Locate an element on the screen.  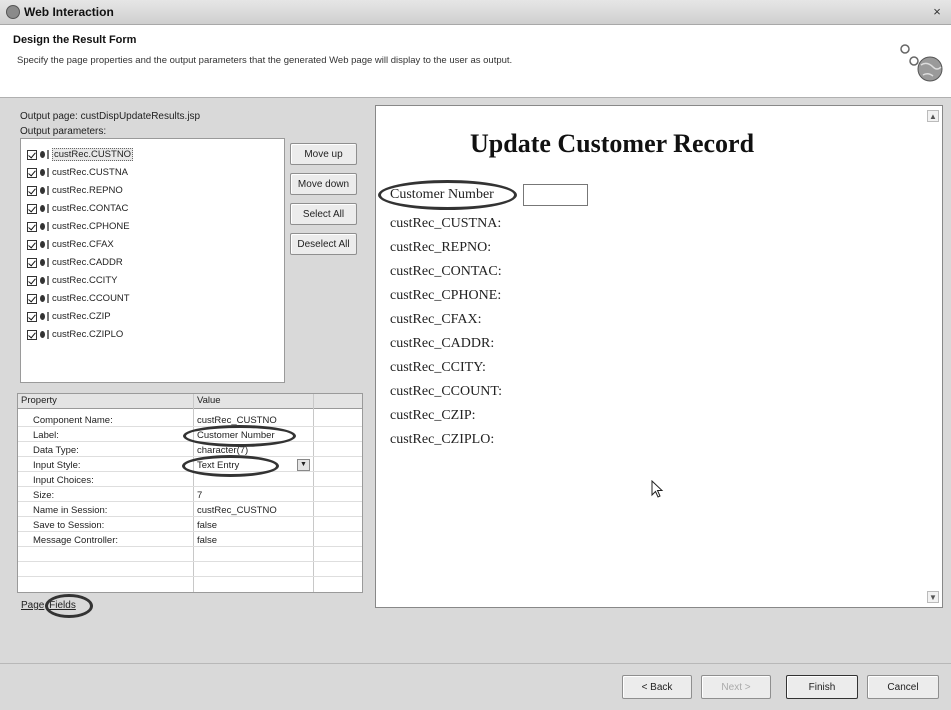
value-column-header: Value is located at coordinates (254, 401).